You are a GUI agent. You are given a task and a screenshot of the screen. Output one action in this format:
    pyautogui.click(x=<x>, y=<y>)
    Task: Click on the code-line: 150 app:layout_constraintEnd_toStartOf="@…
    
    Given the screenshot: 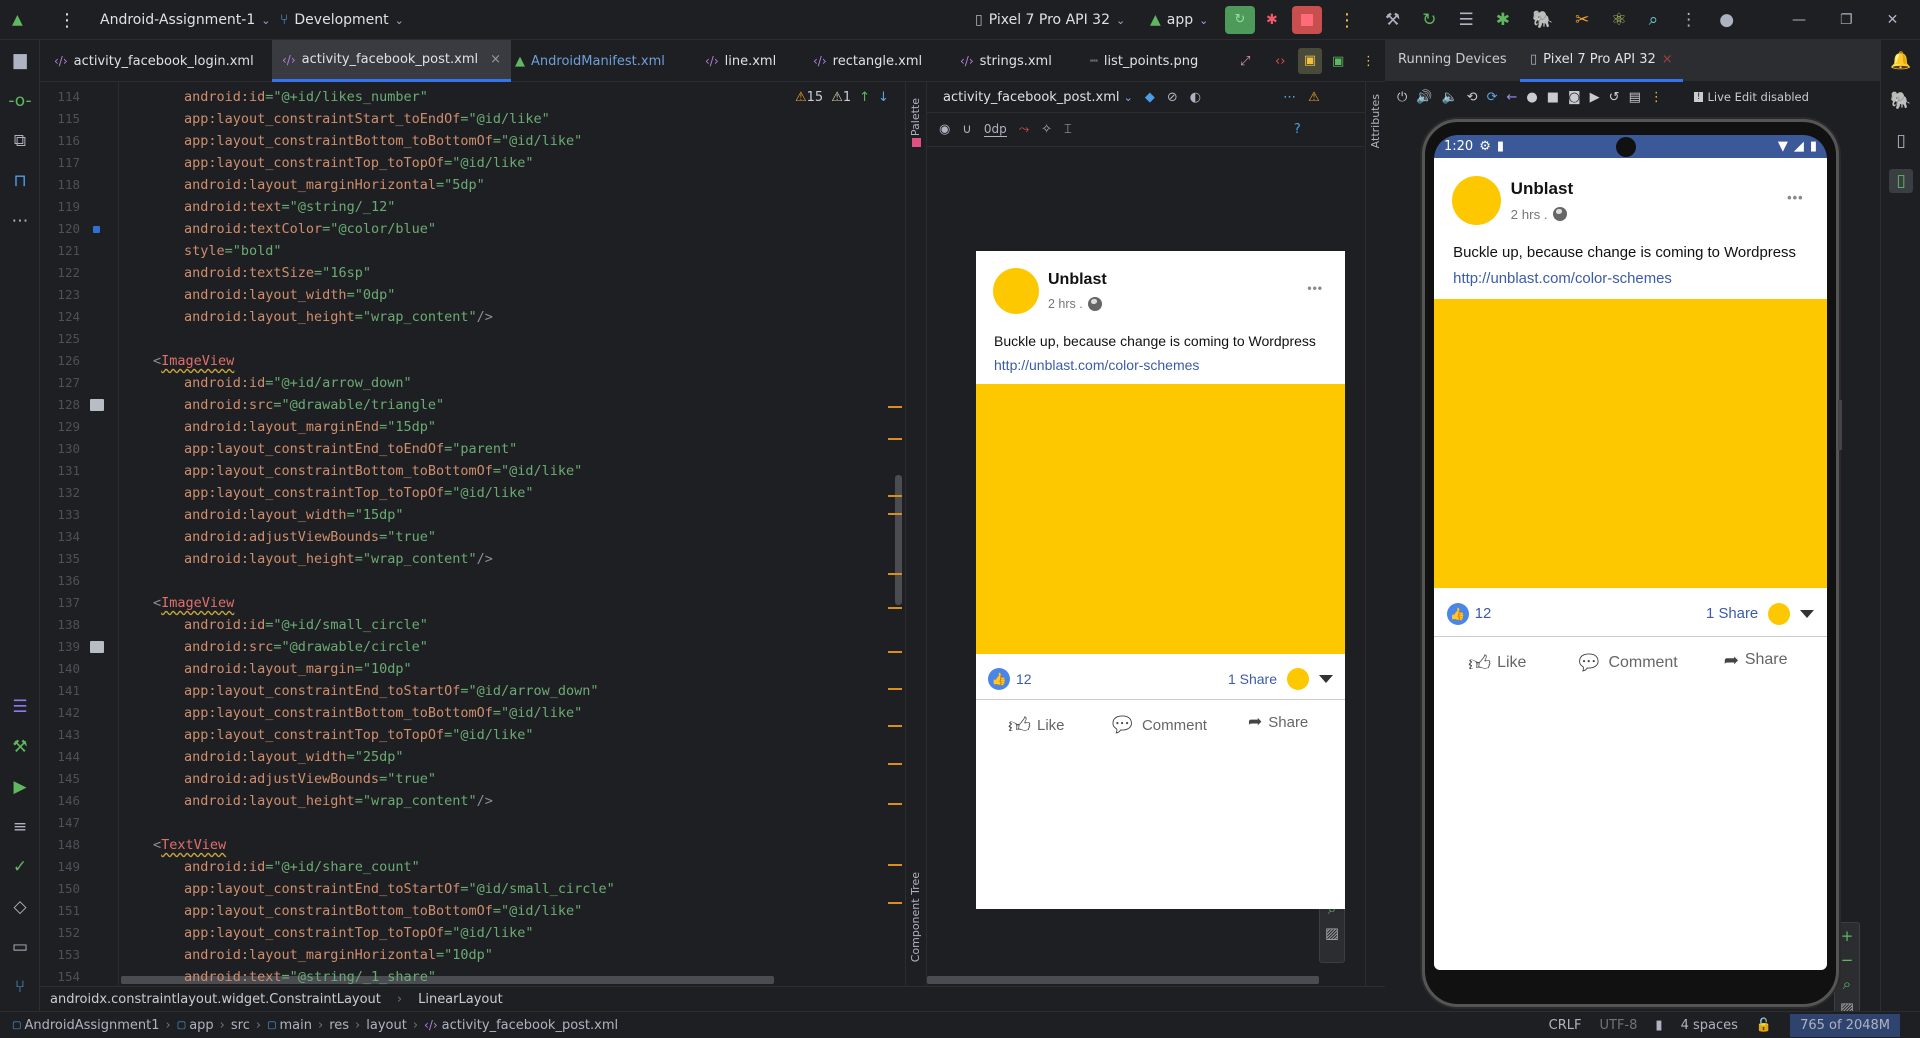 What is the action you would take?
    pyautogui.click(x=470, y=889)
    